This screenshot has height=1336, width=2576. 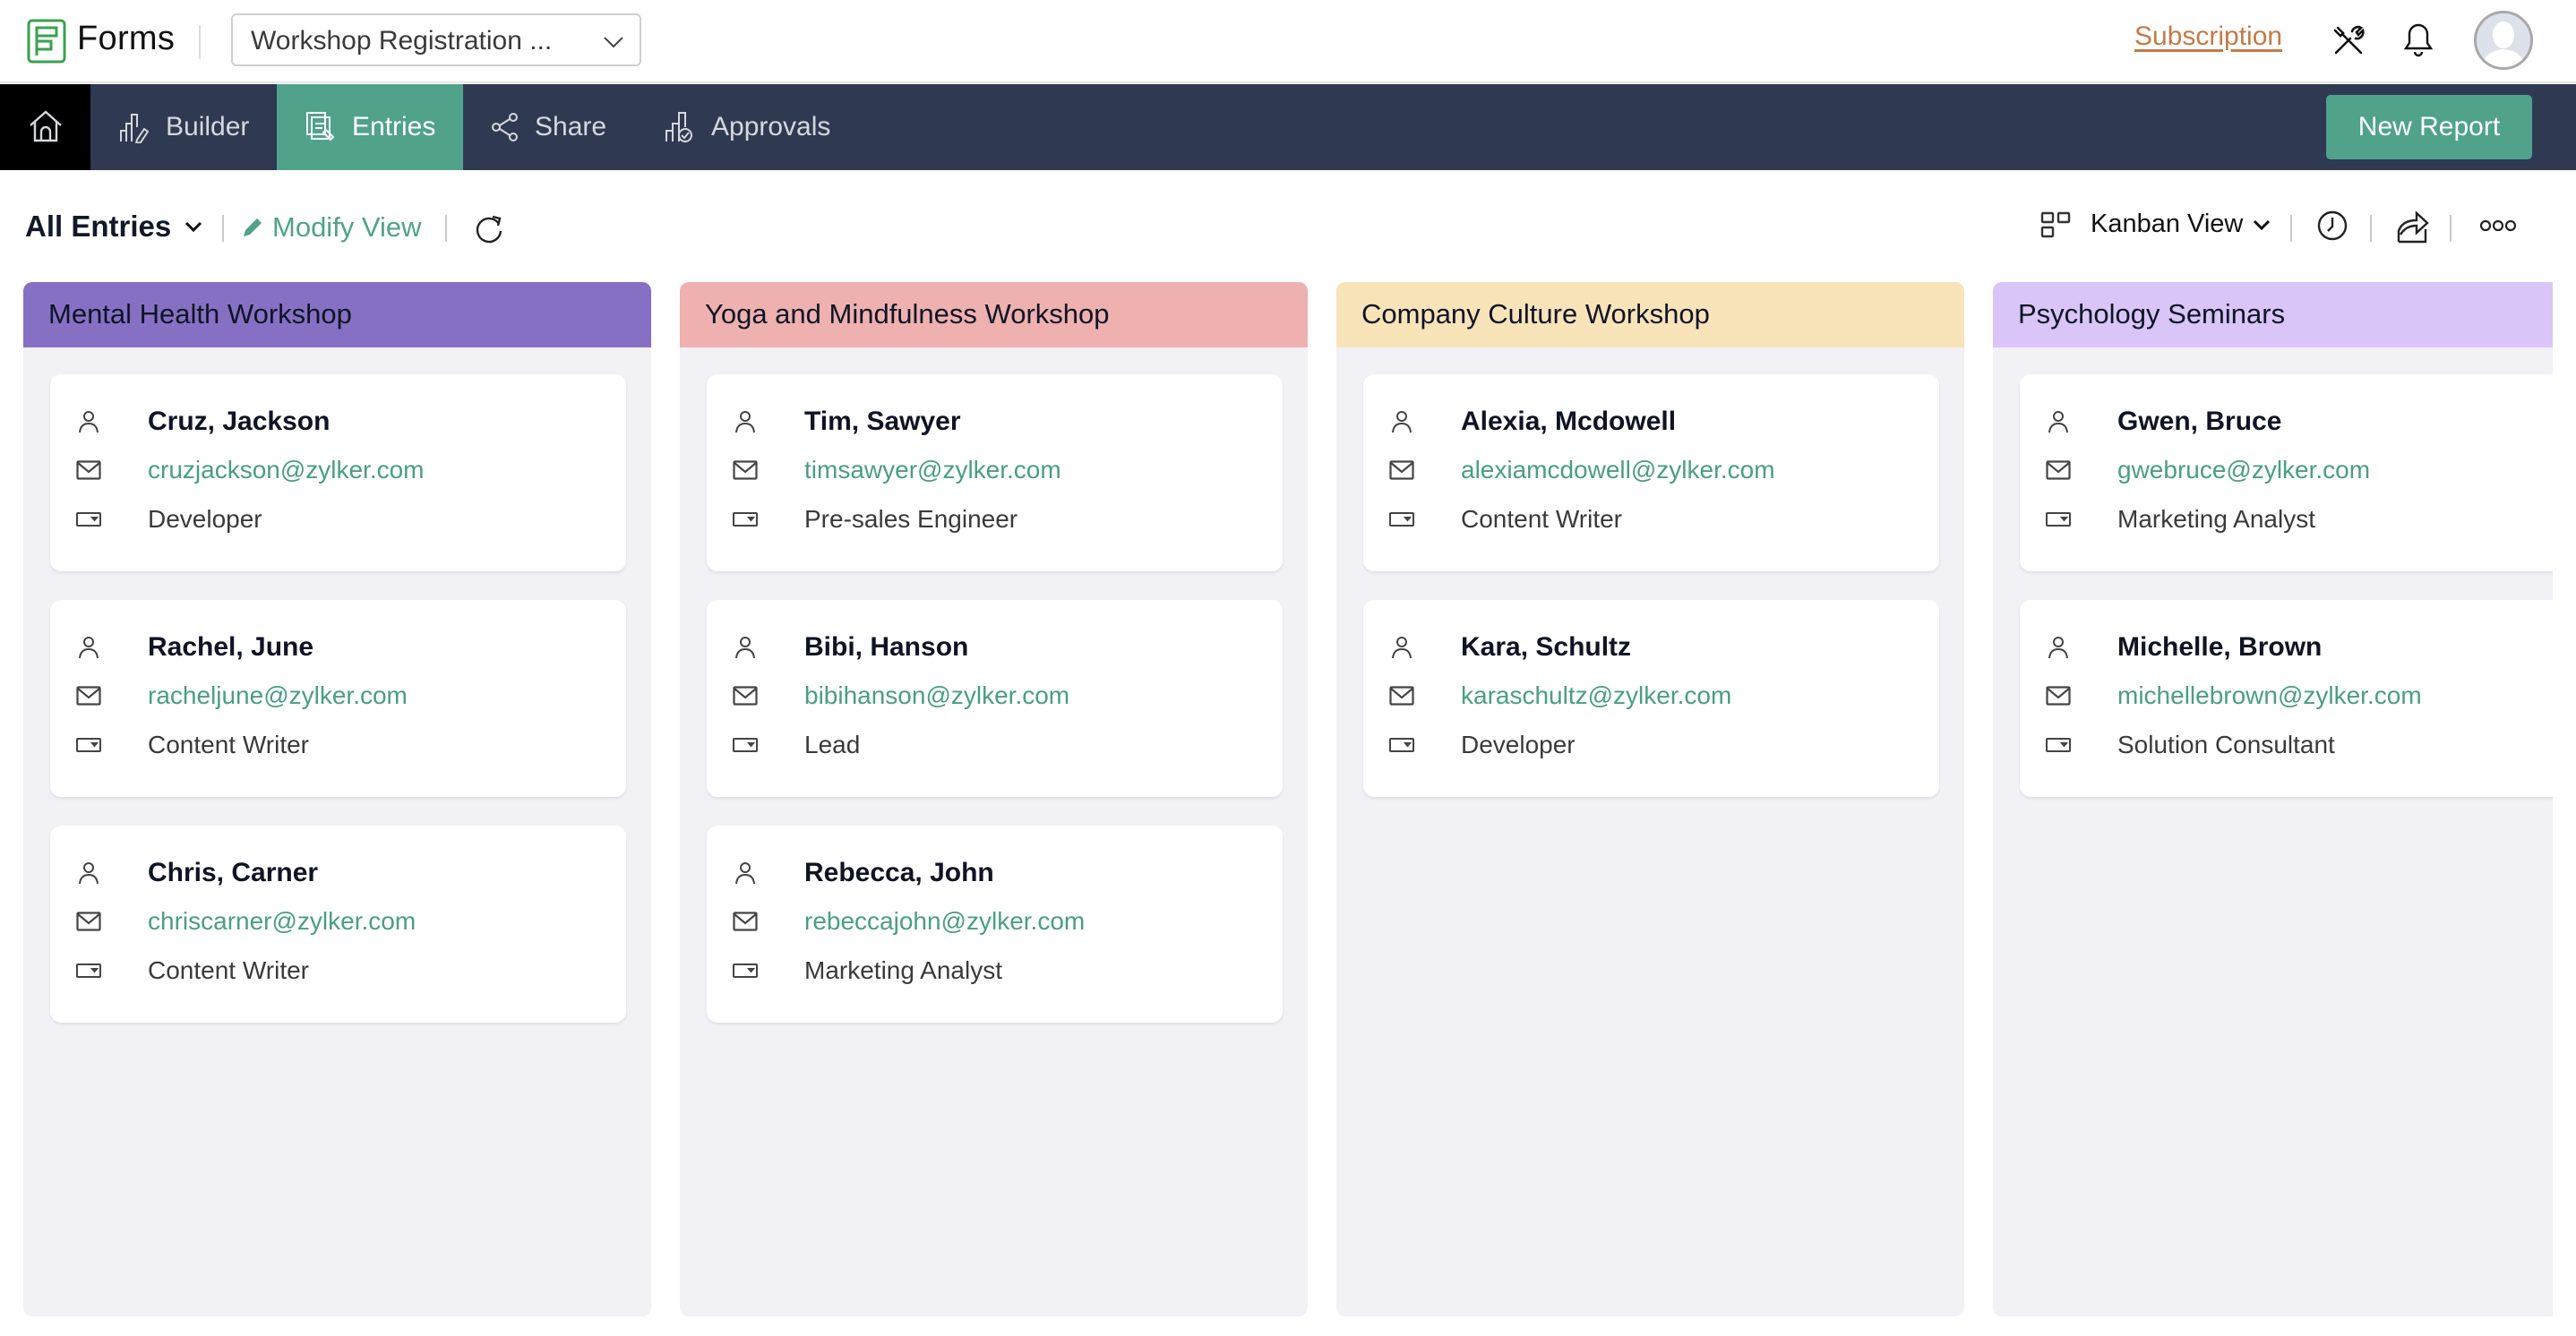 I want to click on card-name-row: Tim, Sawyer, so click(x=846, y=422).